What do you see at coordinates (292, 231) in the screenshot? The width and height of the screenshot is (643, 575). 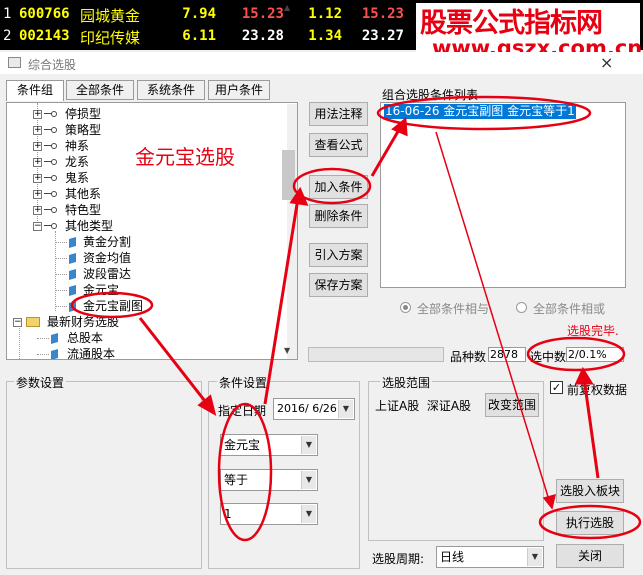 I see `tree-scrollbar` at bounding box center [292, 231].